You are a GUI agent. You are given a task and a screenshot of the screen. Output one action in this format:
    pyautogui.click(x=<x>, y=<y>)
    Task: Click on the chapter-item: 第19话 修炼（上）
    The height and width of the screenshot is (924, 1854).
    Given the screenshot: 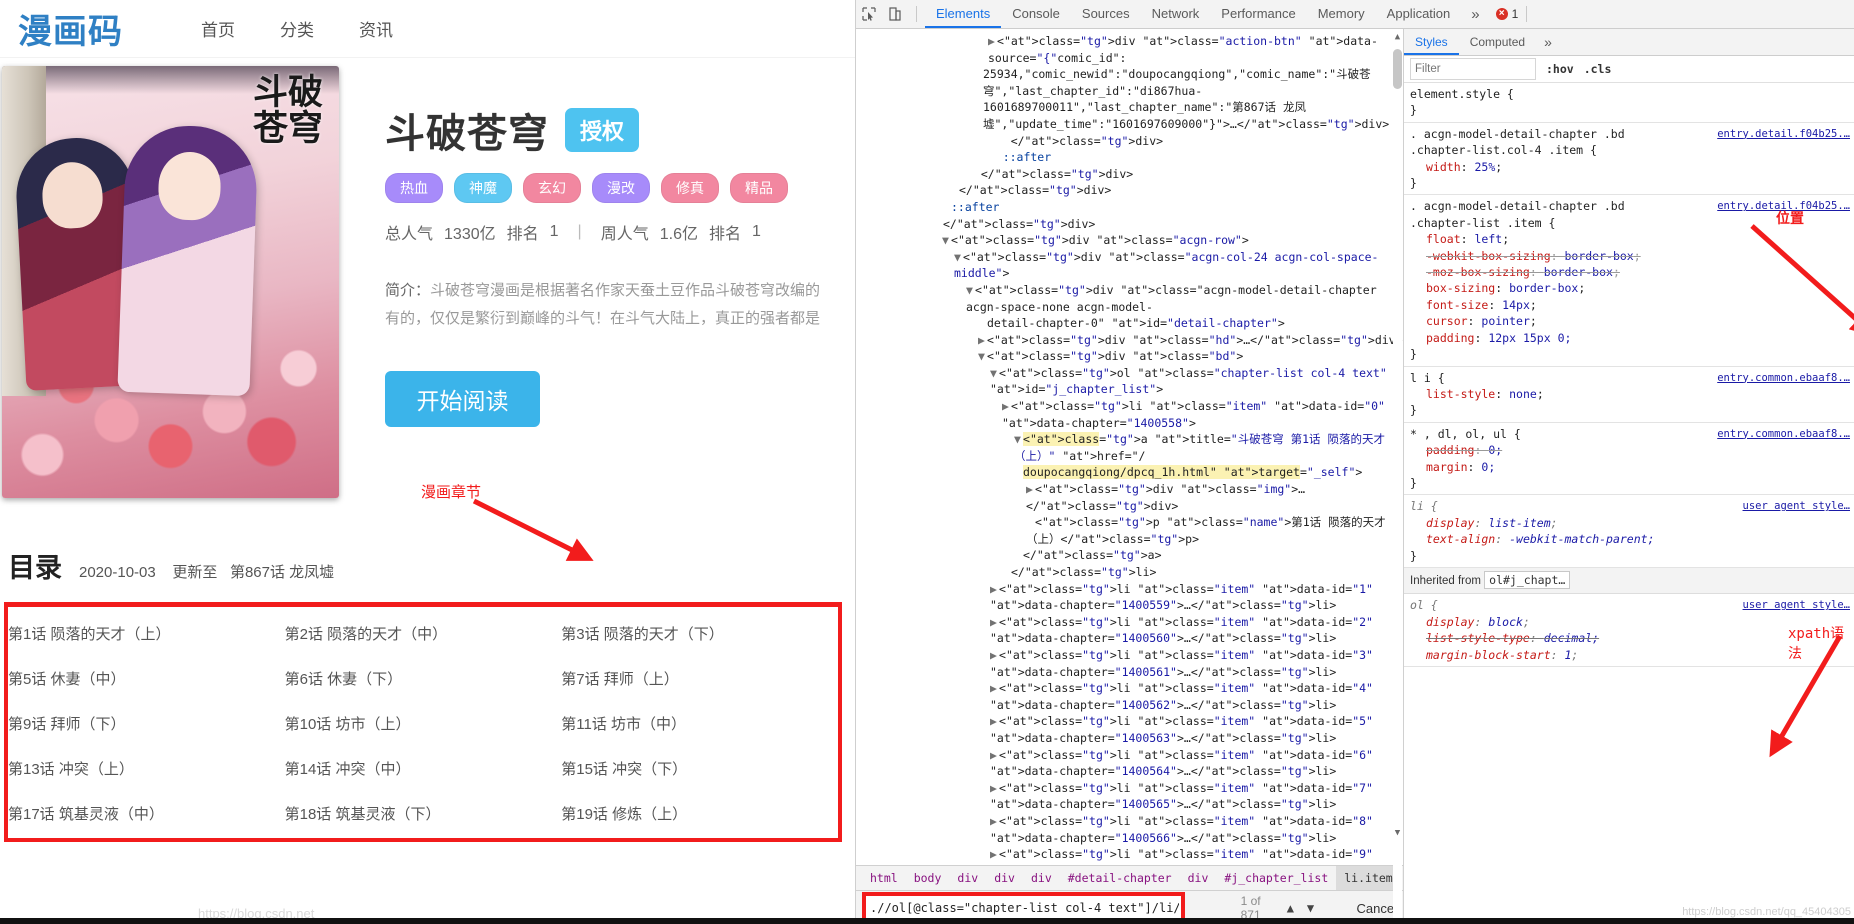 What is the action you would take?
    pyautogui.click(x=699, y=813)
    